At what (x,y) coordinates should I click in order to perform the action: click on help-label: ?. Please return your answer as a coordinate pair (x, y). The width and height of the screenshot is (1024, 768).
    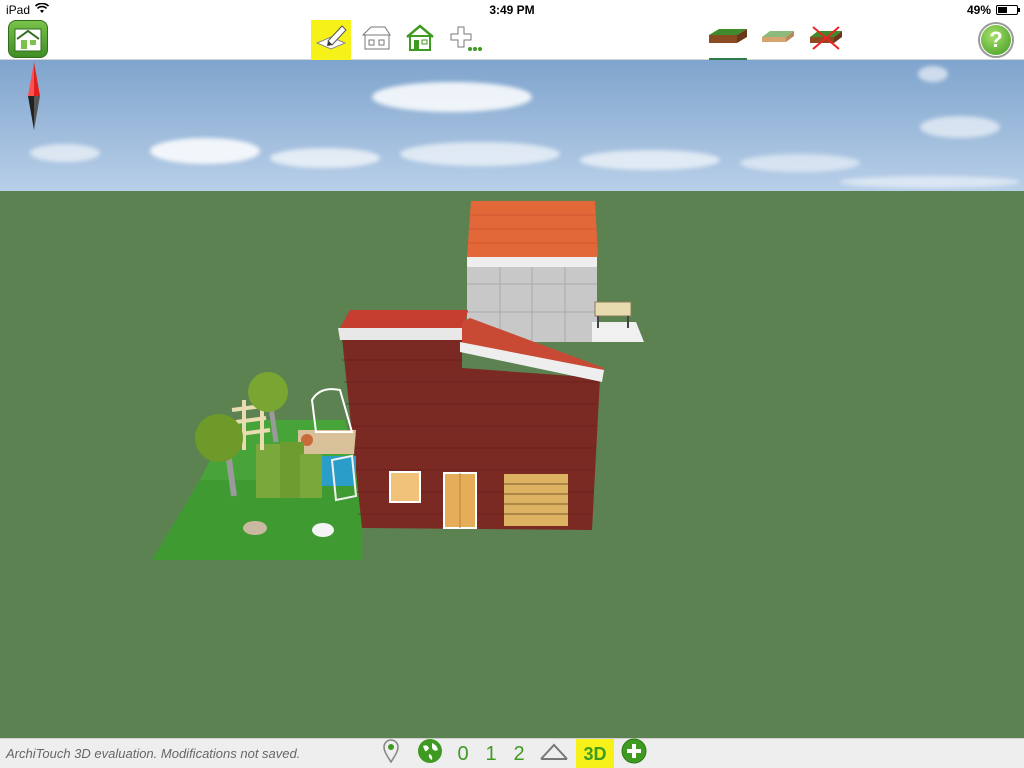
    Looking at the image, I should click on (996, 40).